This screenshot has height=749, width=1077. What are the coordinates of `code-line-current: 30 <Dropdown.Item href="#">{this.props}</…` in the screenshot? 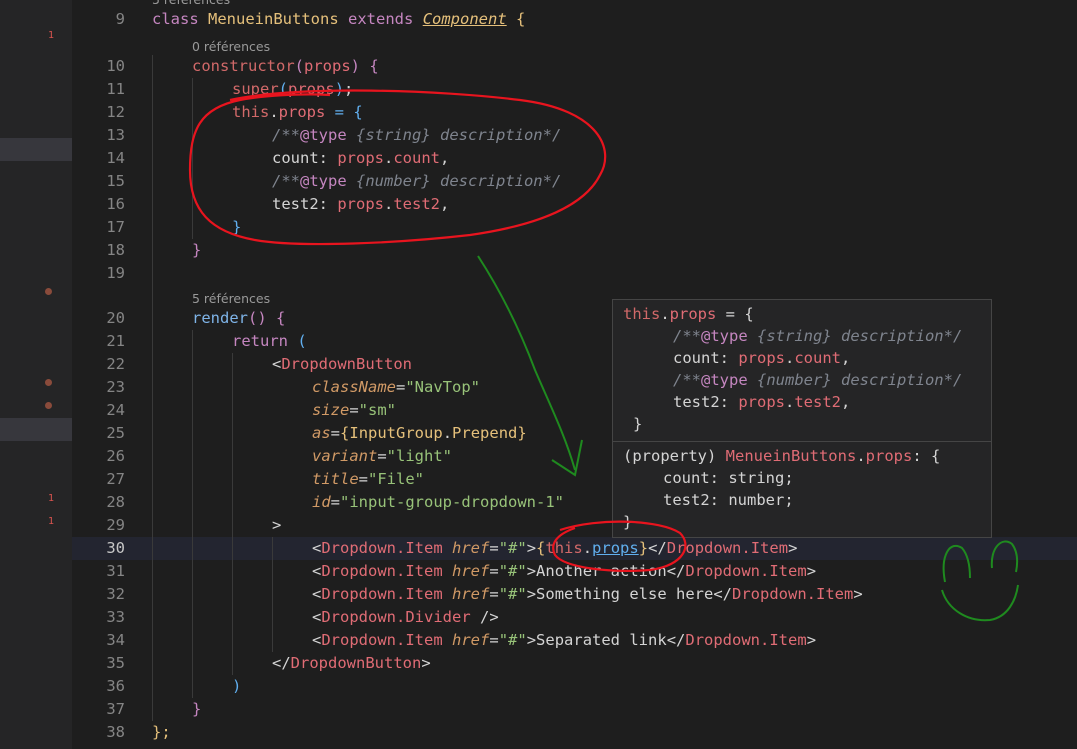 It's located at (574, 548).